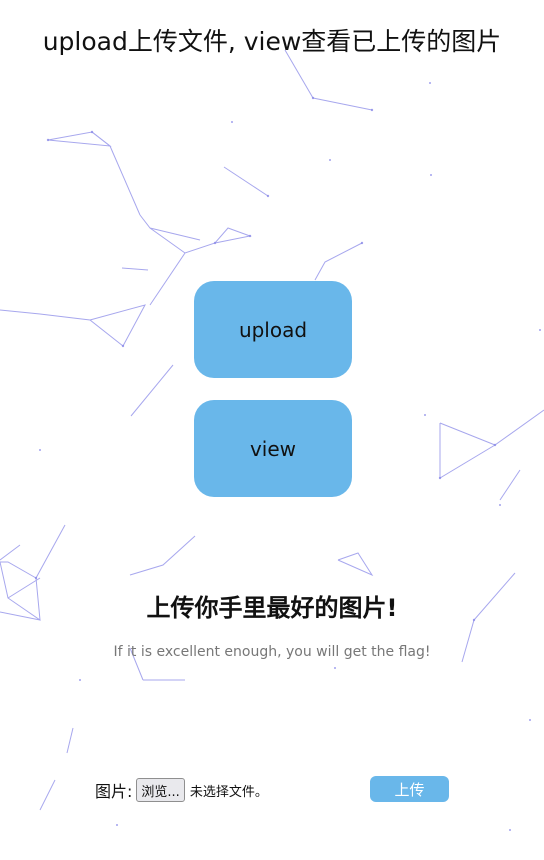 This screenshot has width=544, height=860. Describe the element at coordinates (228, 792) in the screenshot. I see `file-status-text: 未选择文件。` at that location.